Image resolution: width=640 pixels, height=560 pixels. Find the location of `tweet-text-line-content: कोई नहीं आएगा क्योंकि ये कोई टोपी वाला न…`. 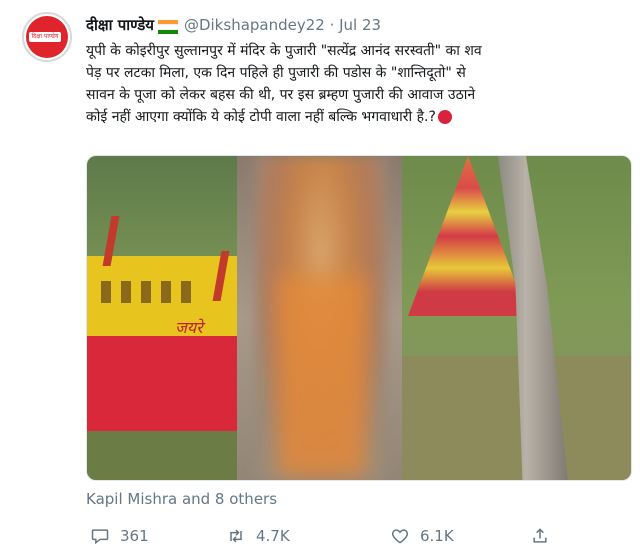

tweet-text-line-content: कोई नहीं आएगा क्योंकि ये कोई टोपी वाला न… is located at coordinates (261, 117).